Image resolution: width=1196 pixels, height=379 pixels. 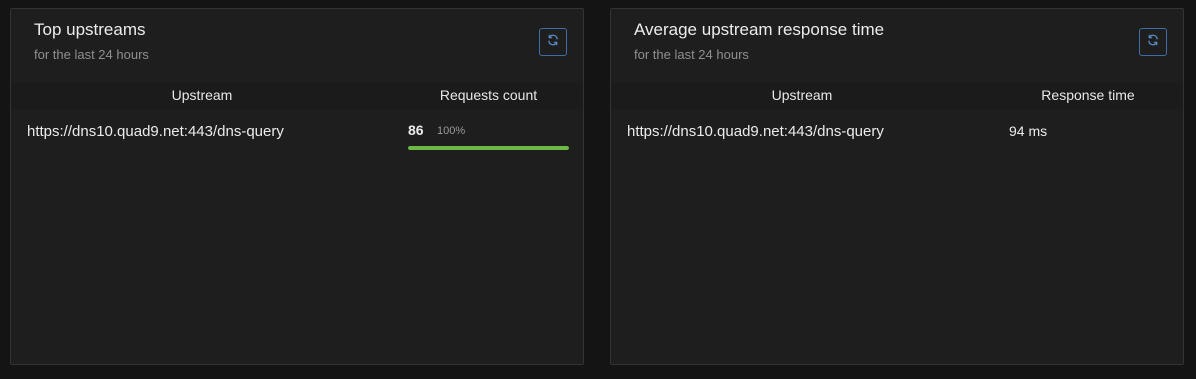 I want to click on table-header: Upstream Requests count, so click(x=297, y=96).